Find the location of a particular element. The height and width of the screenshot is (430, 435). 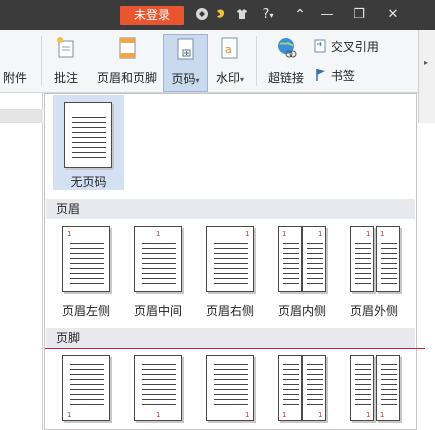

header-inside-label: 页眉内侧 is located at coordinates (301, 311).